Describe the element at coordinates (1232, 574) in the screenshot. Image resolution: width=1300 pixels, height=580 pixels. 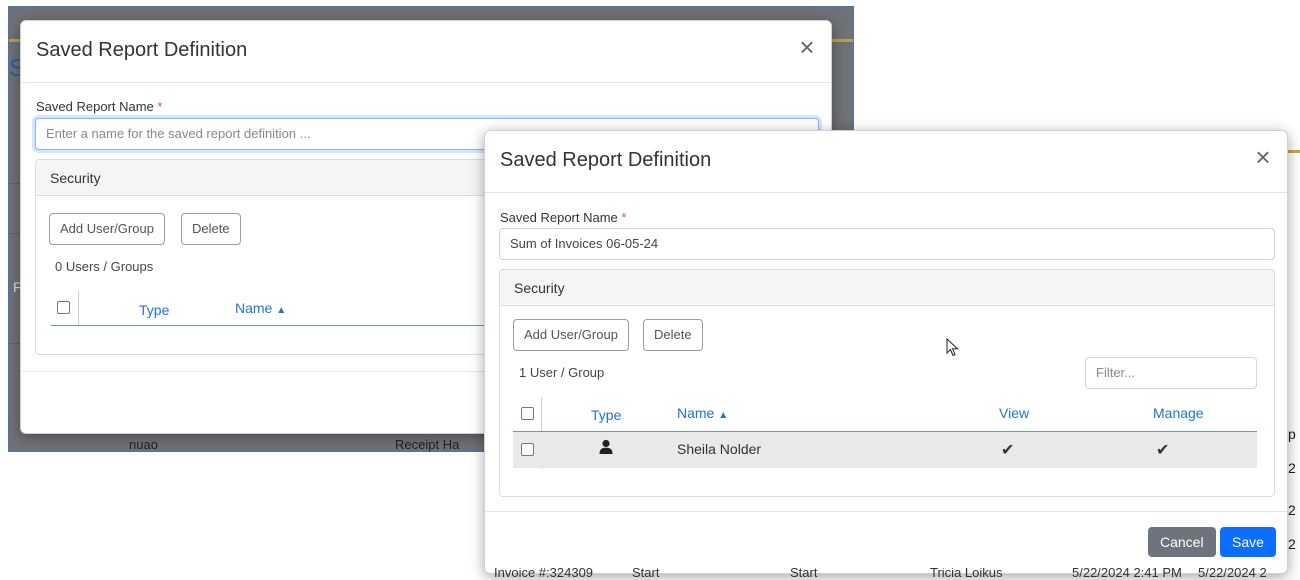
I see `background-bottom-cell: 5/22/2024 2` at that location.